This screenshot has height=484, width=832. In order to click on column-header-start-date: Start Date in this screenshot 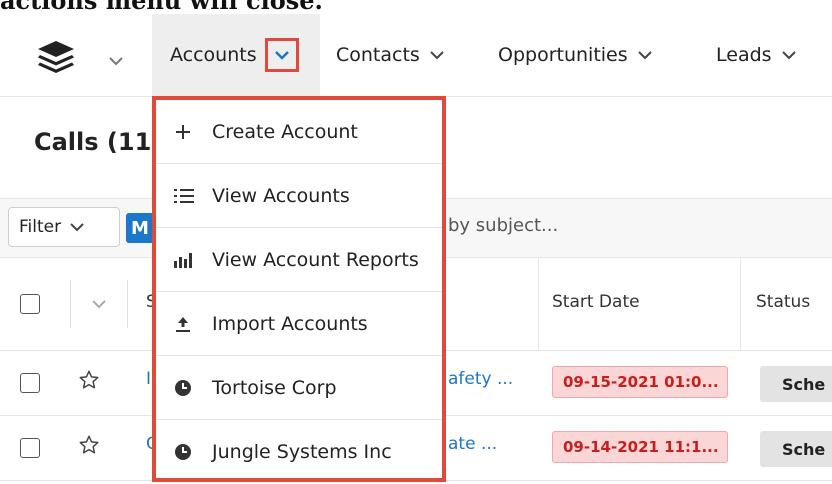, I will do `click(596, 302)`.